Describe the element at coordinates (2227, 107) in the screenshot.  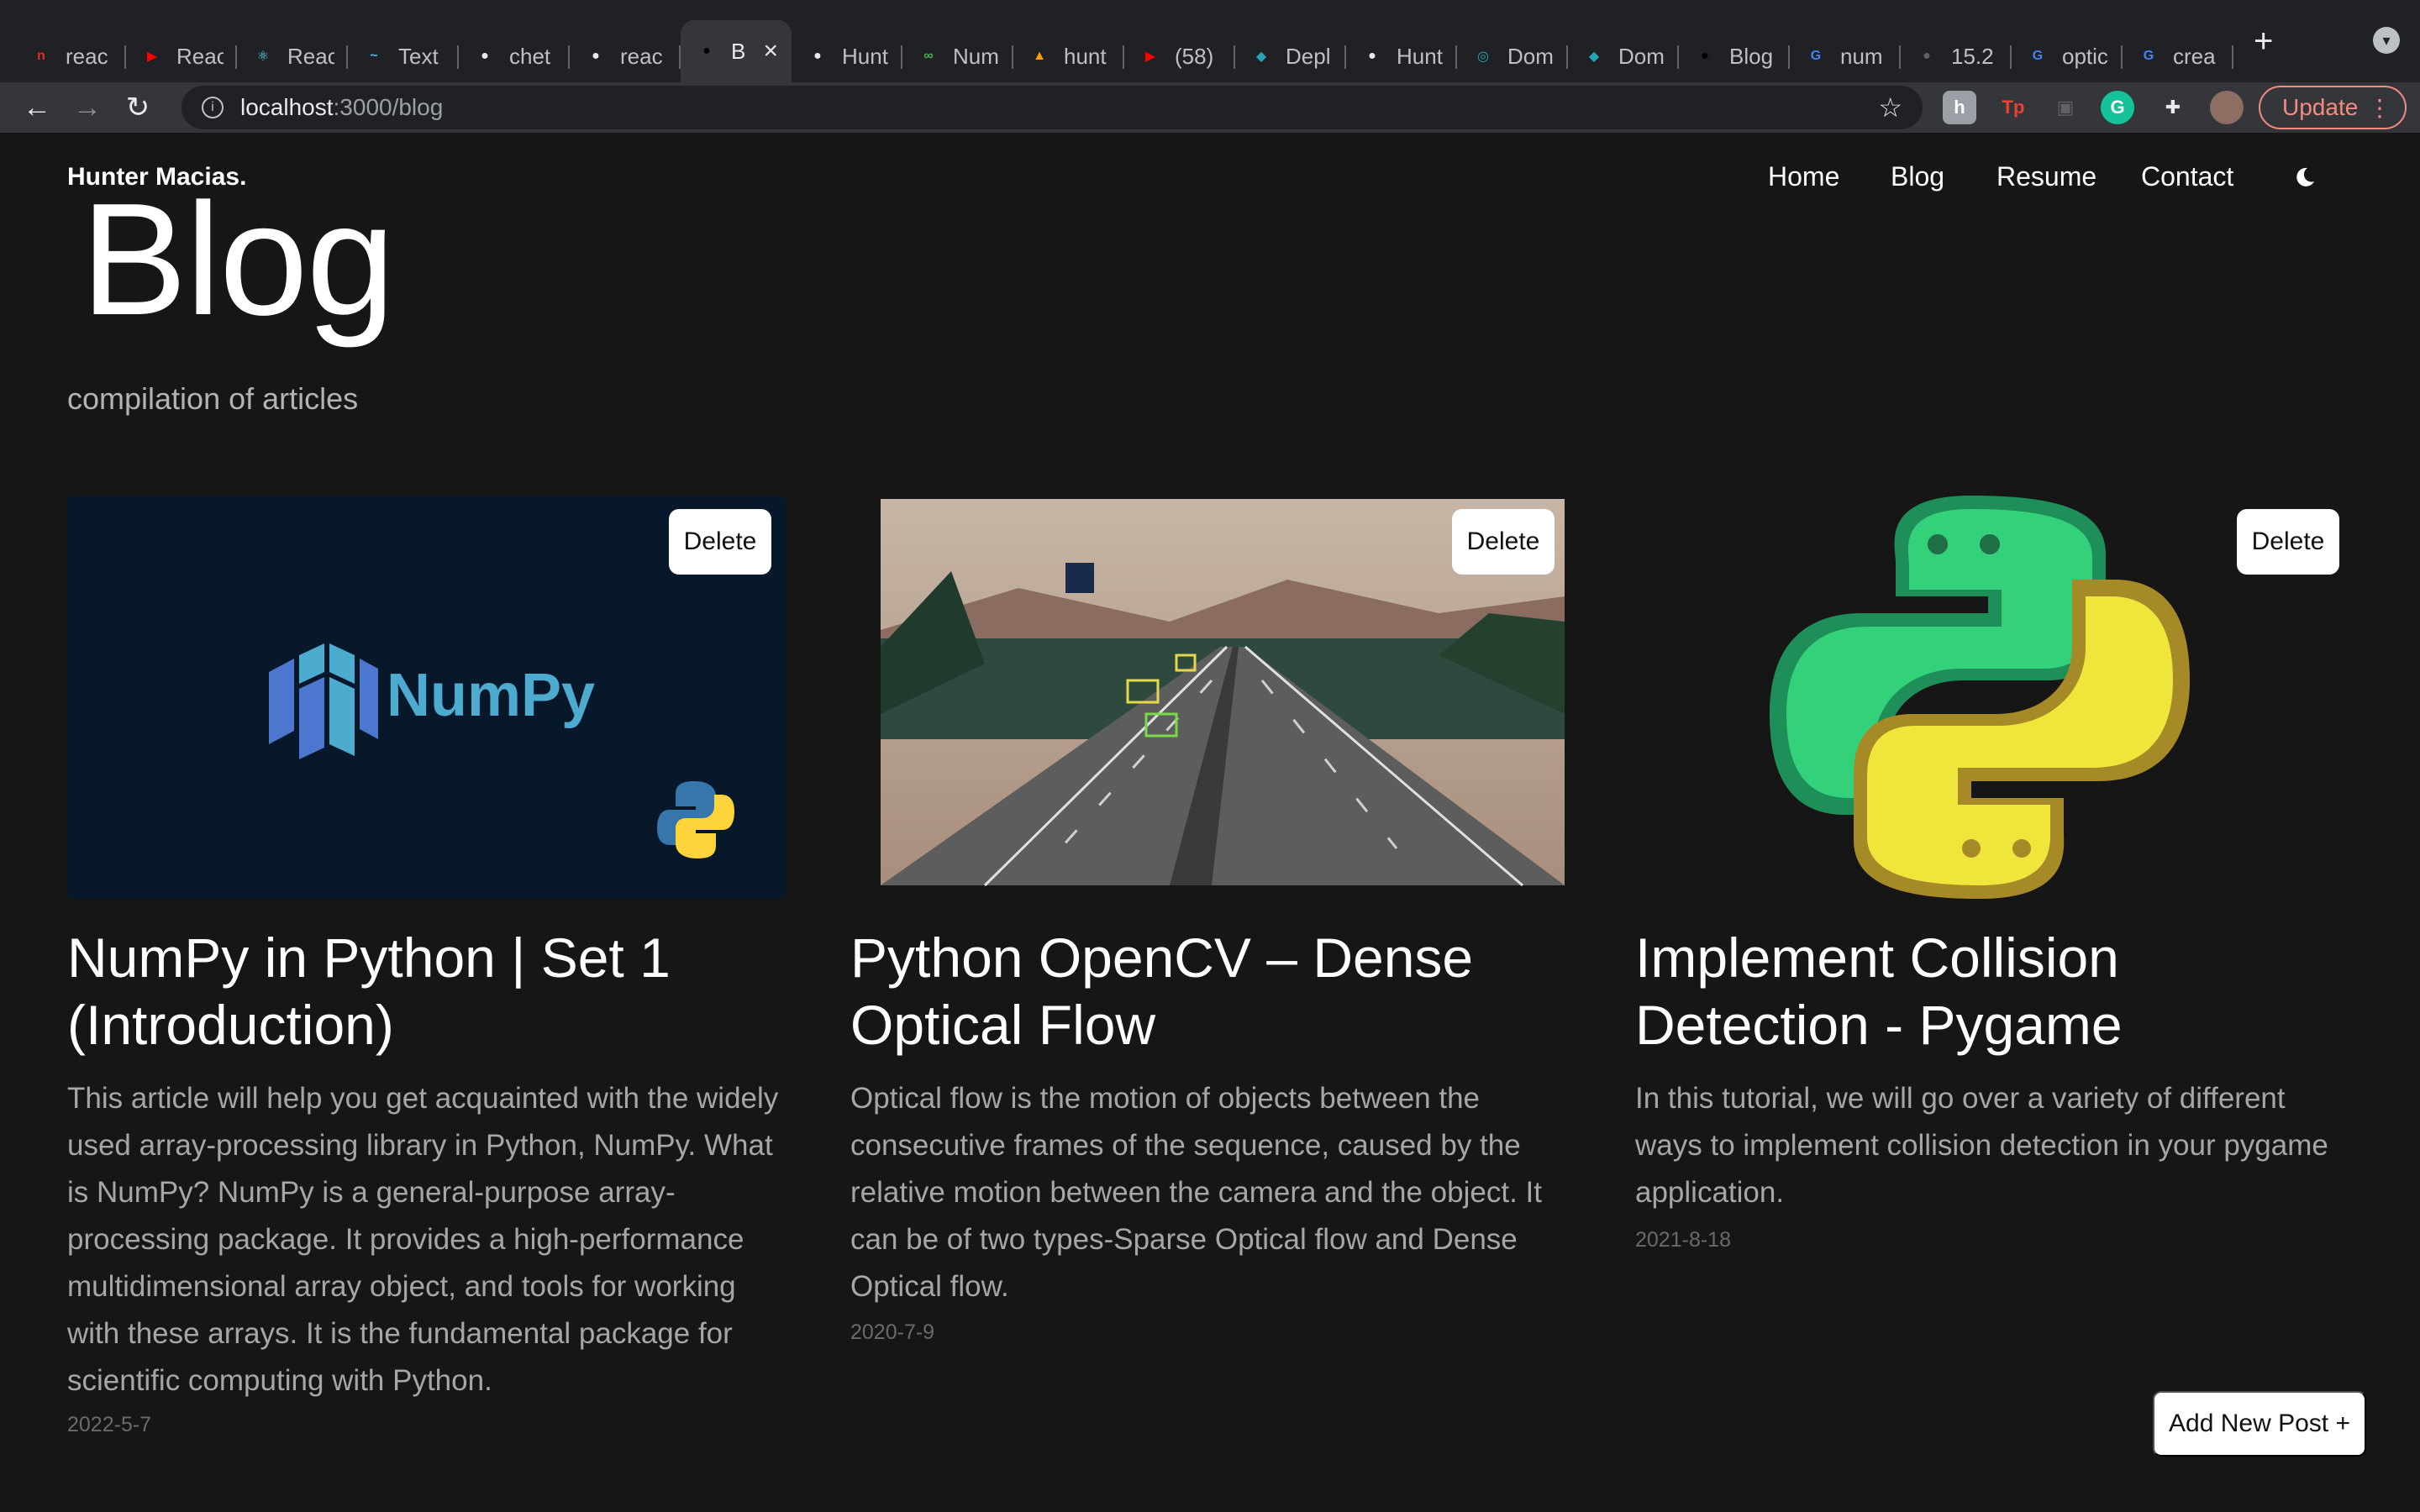
I see `profile-avatar` at that location.